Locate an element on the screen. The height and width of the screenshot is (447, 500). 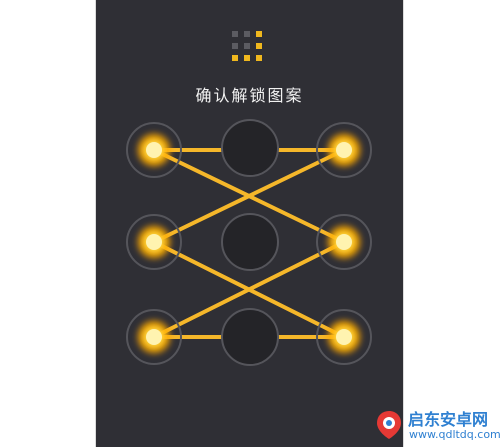
site-watermark: 启东安卓网 www.qdltdq.com is located at coordinates (436, 425).